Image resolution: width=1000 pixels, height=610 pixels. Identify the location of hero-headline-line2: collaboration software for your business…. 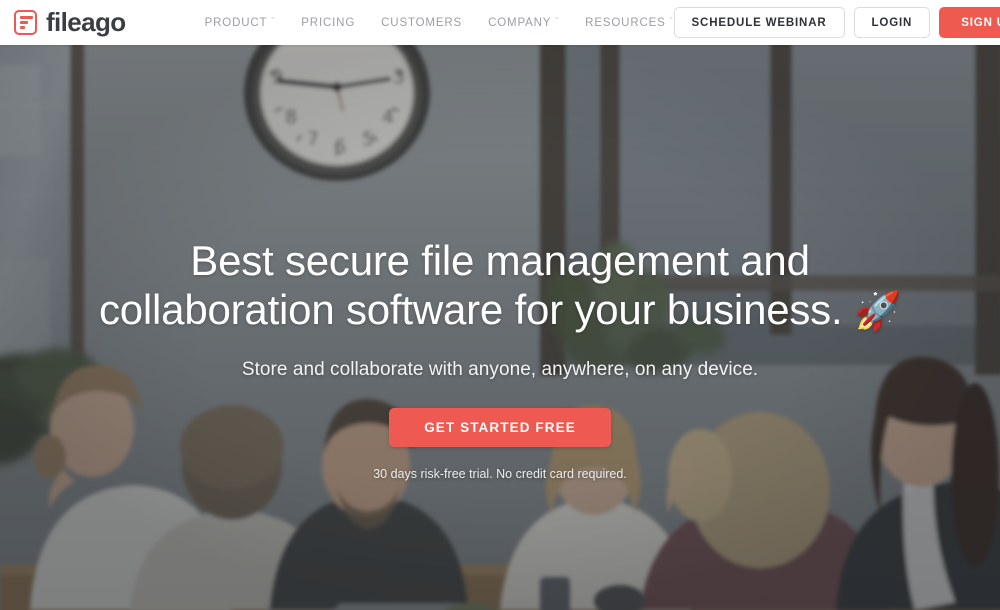
(470, 310).